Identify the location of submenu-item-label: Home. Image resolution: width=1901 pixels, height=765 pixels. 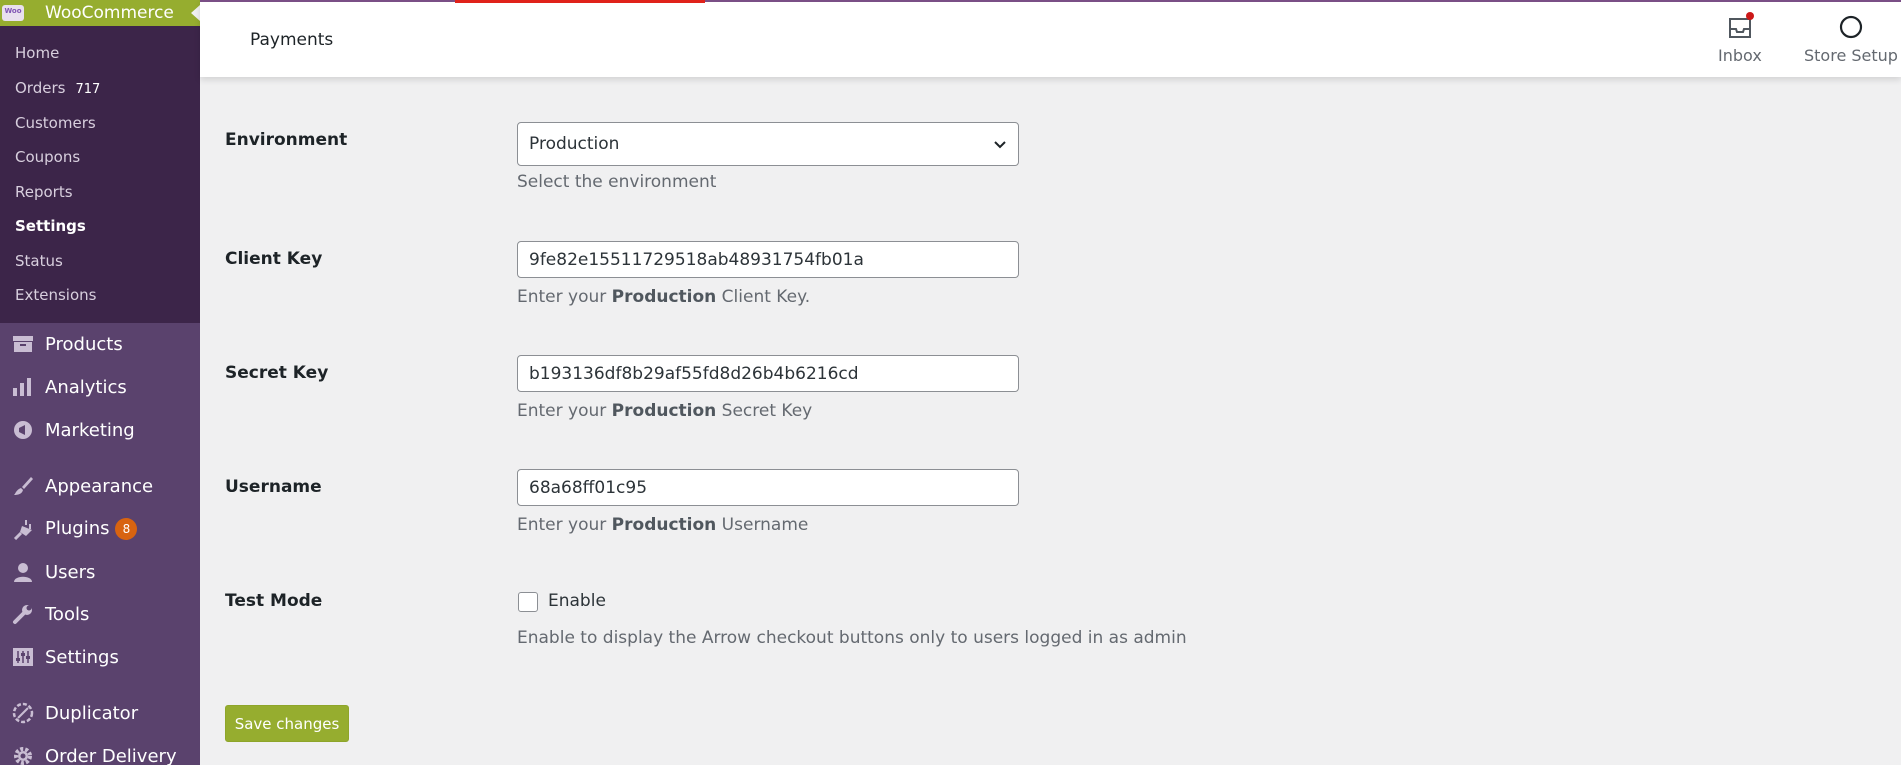
(37, 53).